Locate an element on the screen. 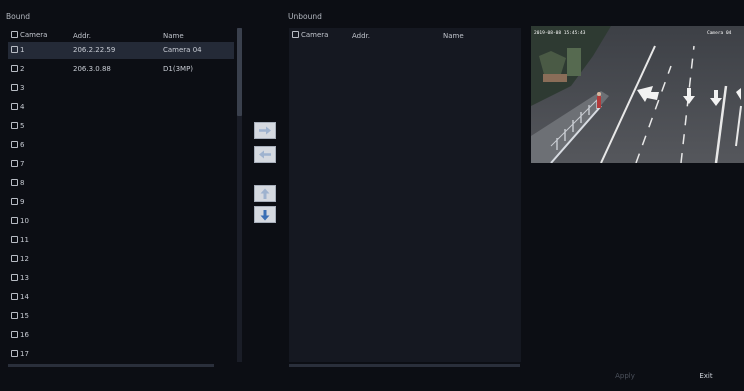 This screenshot has width=744, height=391. unbound-select-all-checkbox is located at coordinates (295, 34).